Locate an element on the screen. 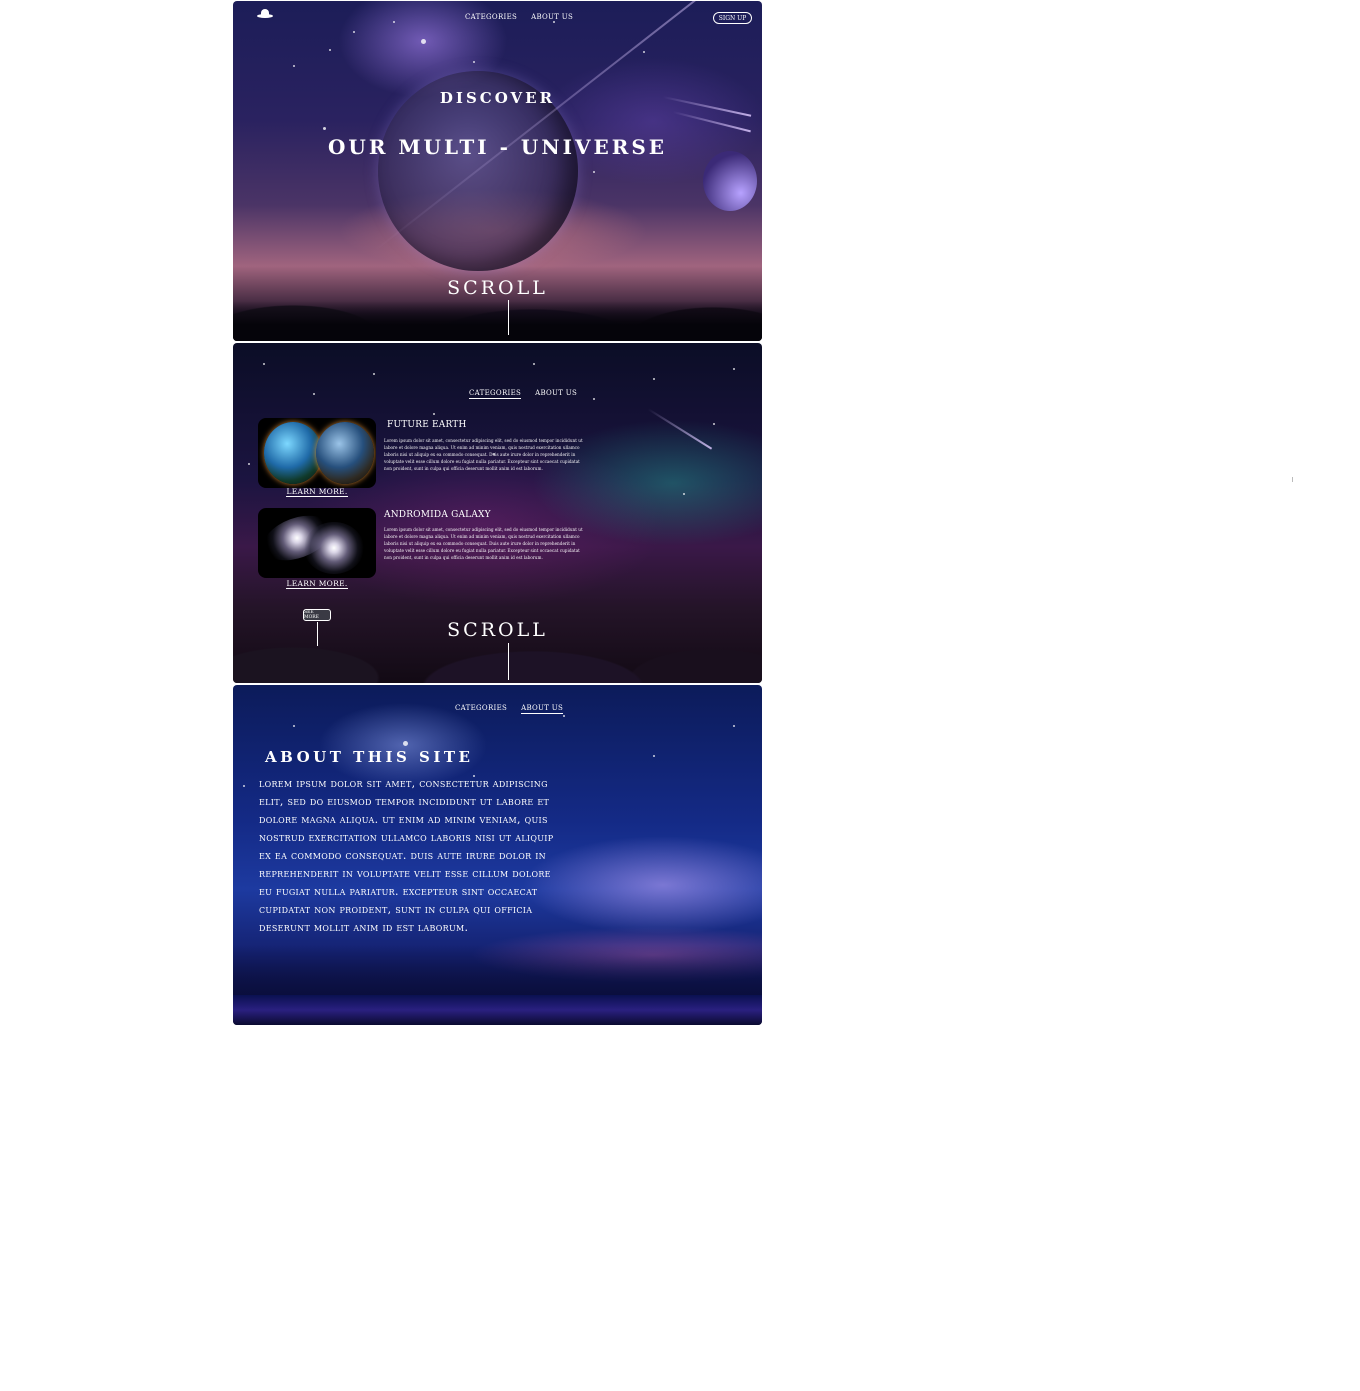  hero-kicker: DISCOVER is located at coordinates (497, 98).